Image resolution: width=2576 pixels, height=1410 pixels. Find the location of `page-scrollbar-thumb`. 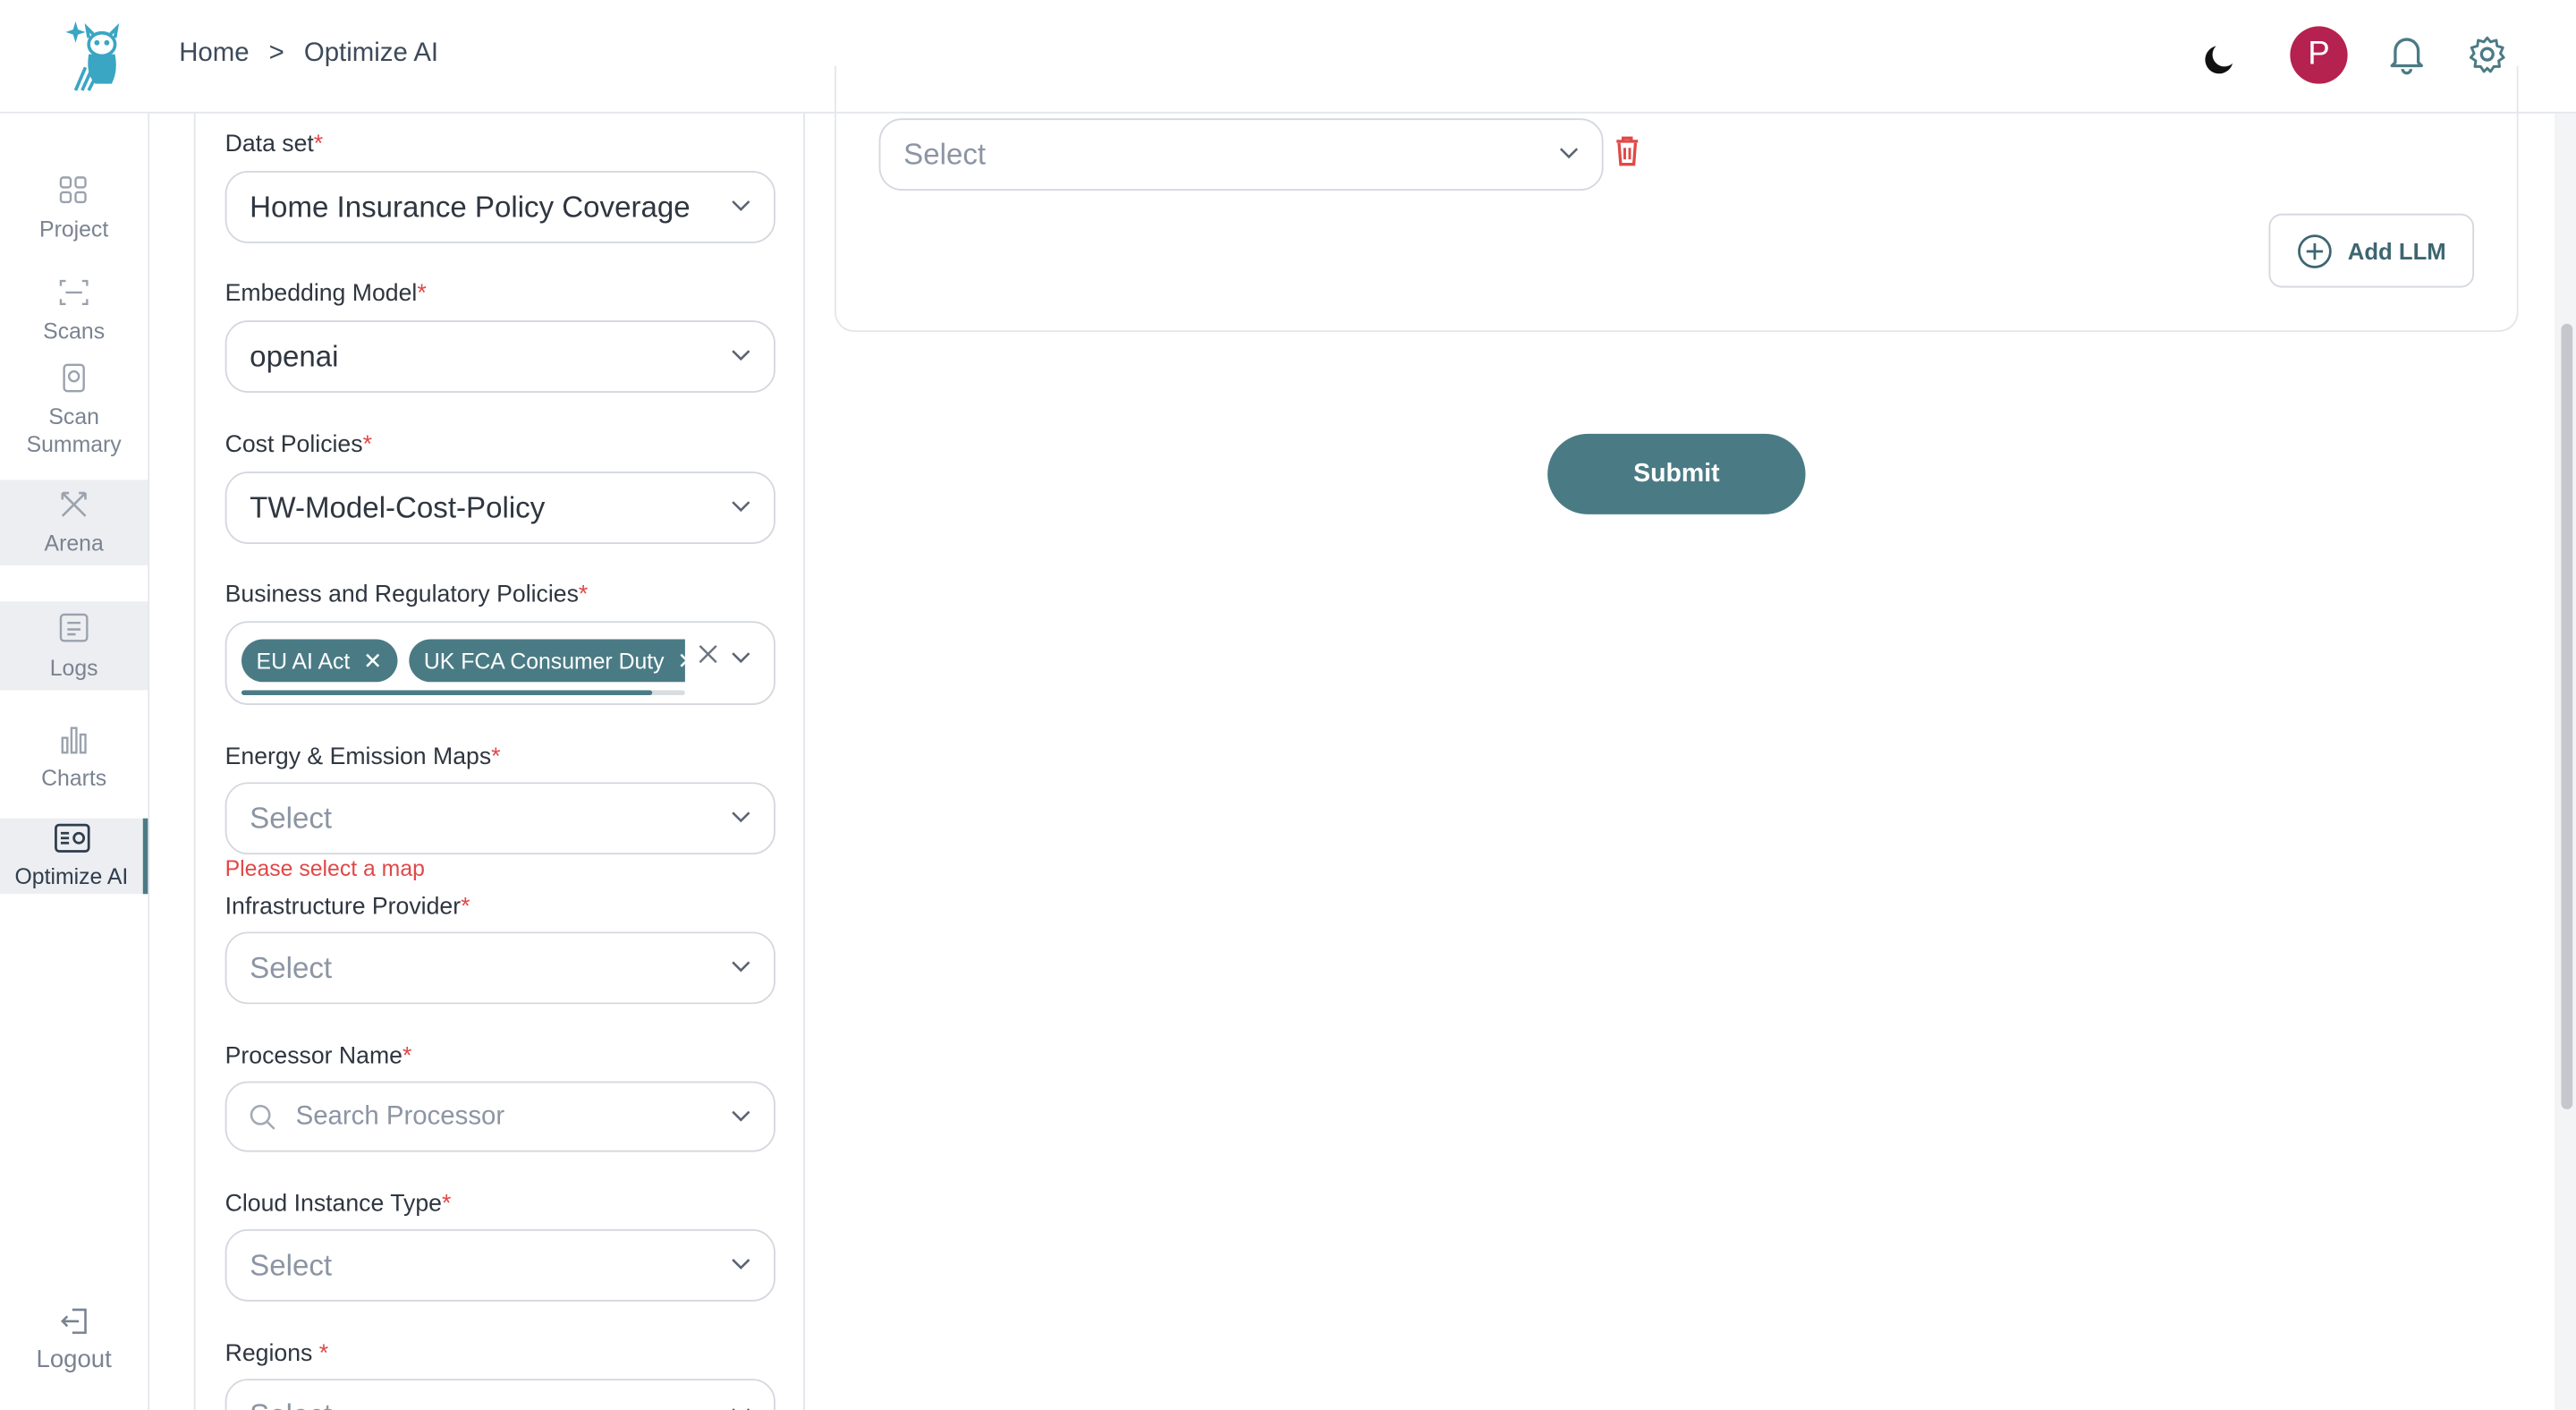

page-scrollbar-thumb is located at coordinates (2567, 716).